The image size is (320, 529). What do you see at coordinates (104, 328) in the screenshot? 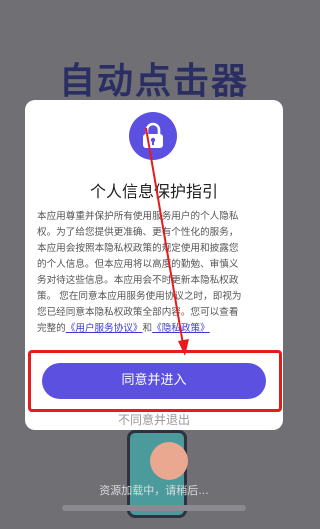
I see `user-agreement-link: 《用户服务协议》` at bounding box center [104, 328].